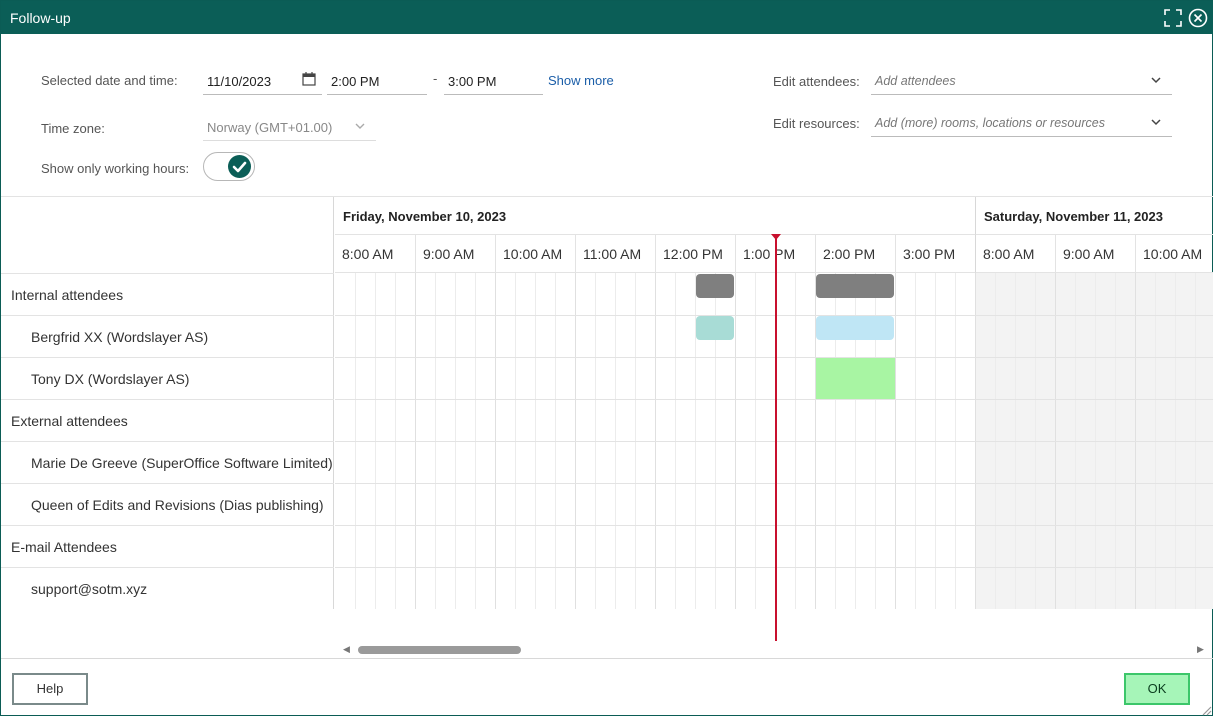 This screenshot has width=1213, height=716. I want to click on day-header: Friday, November 10, 2023, so click(655, 216).